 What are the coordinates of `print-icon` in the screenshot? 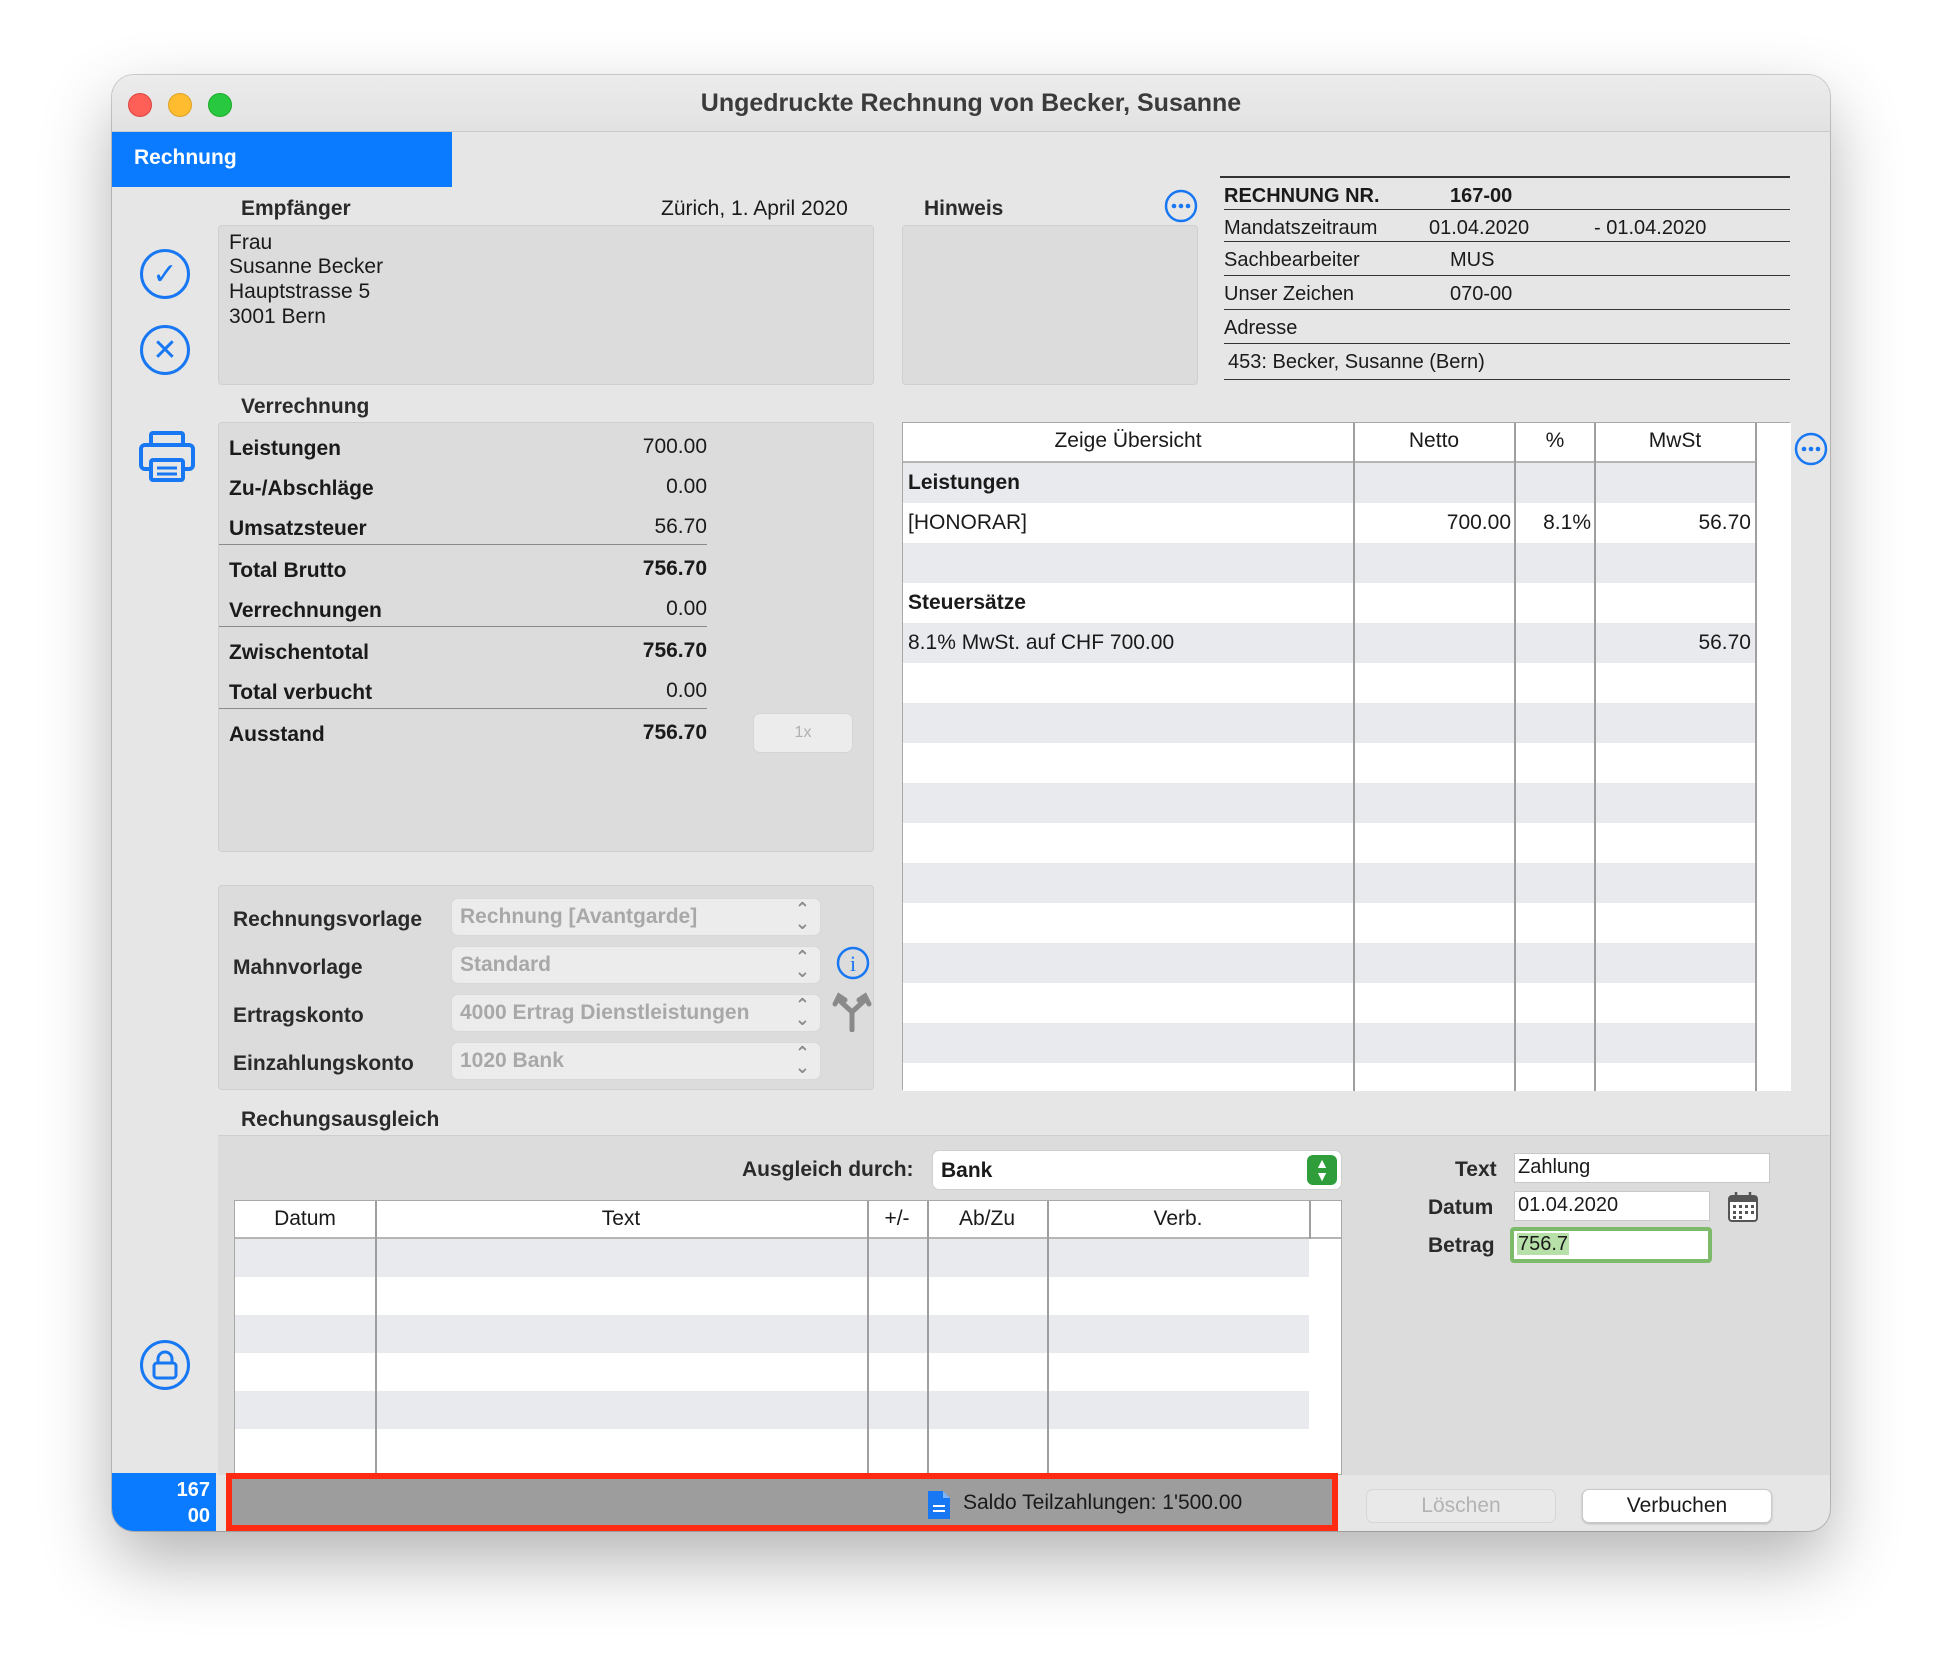 It's located at (167, 459).